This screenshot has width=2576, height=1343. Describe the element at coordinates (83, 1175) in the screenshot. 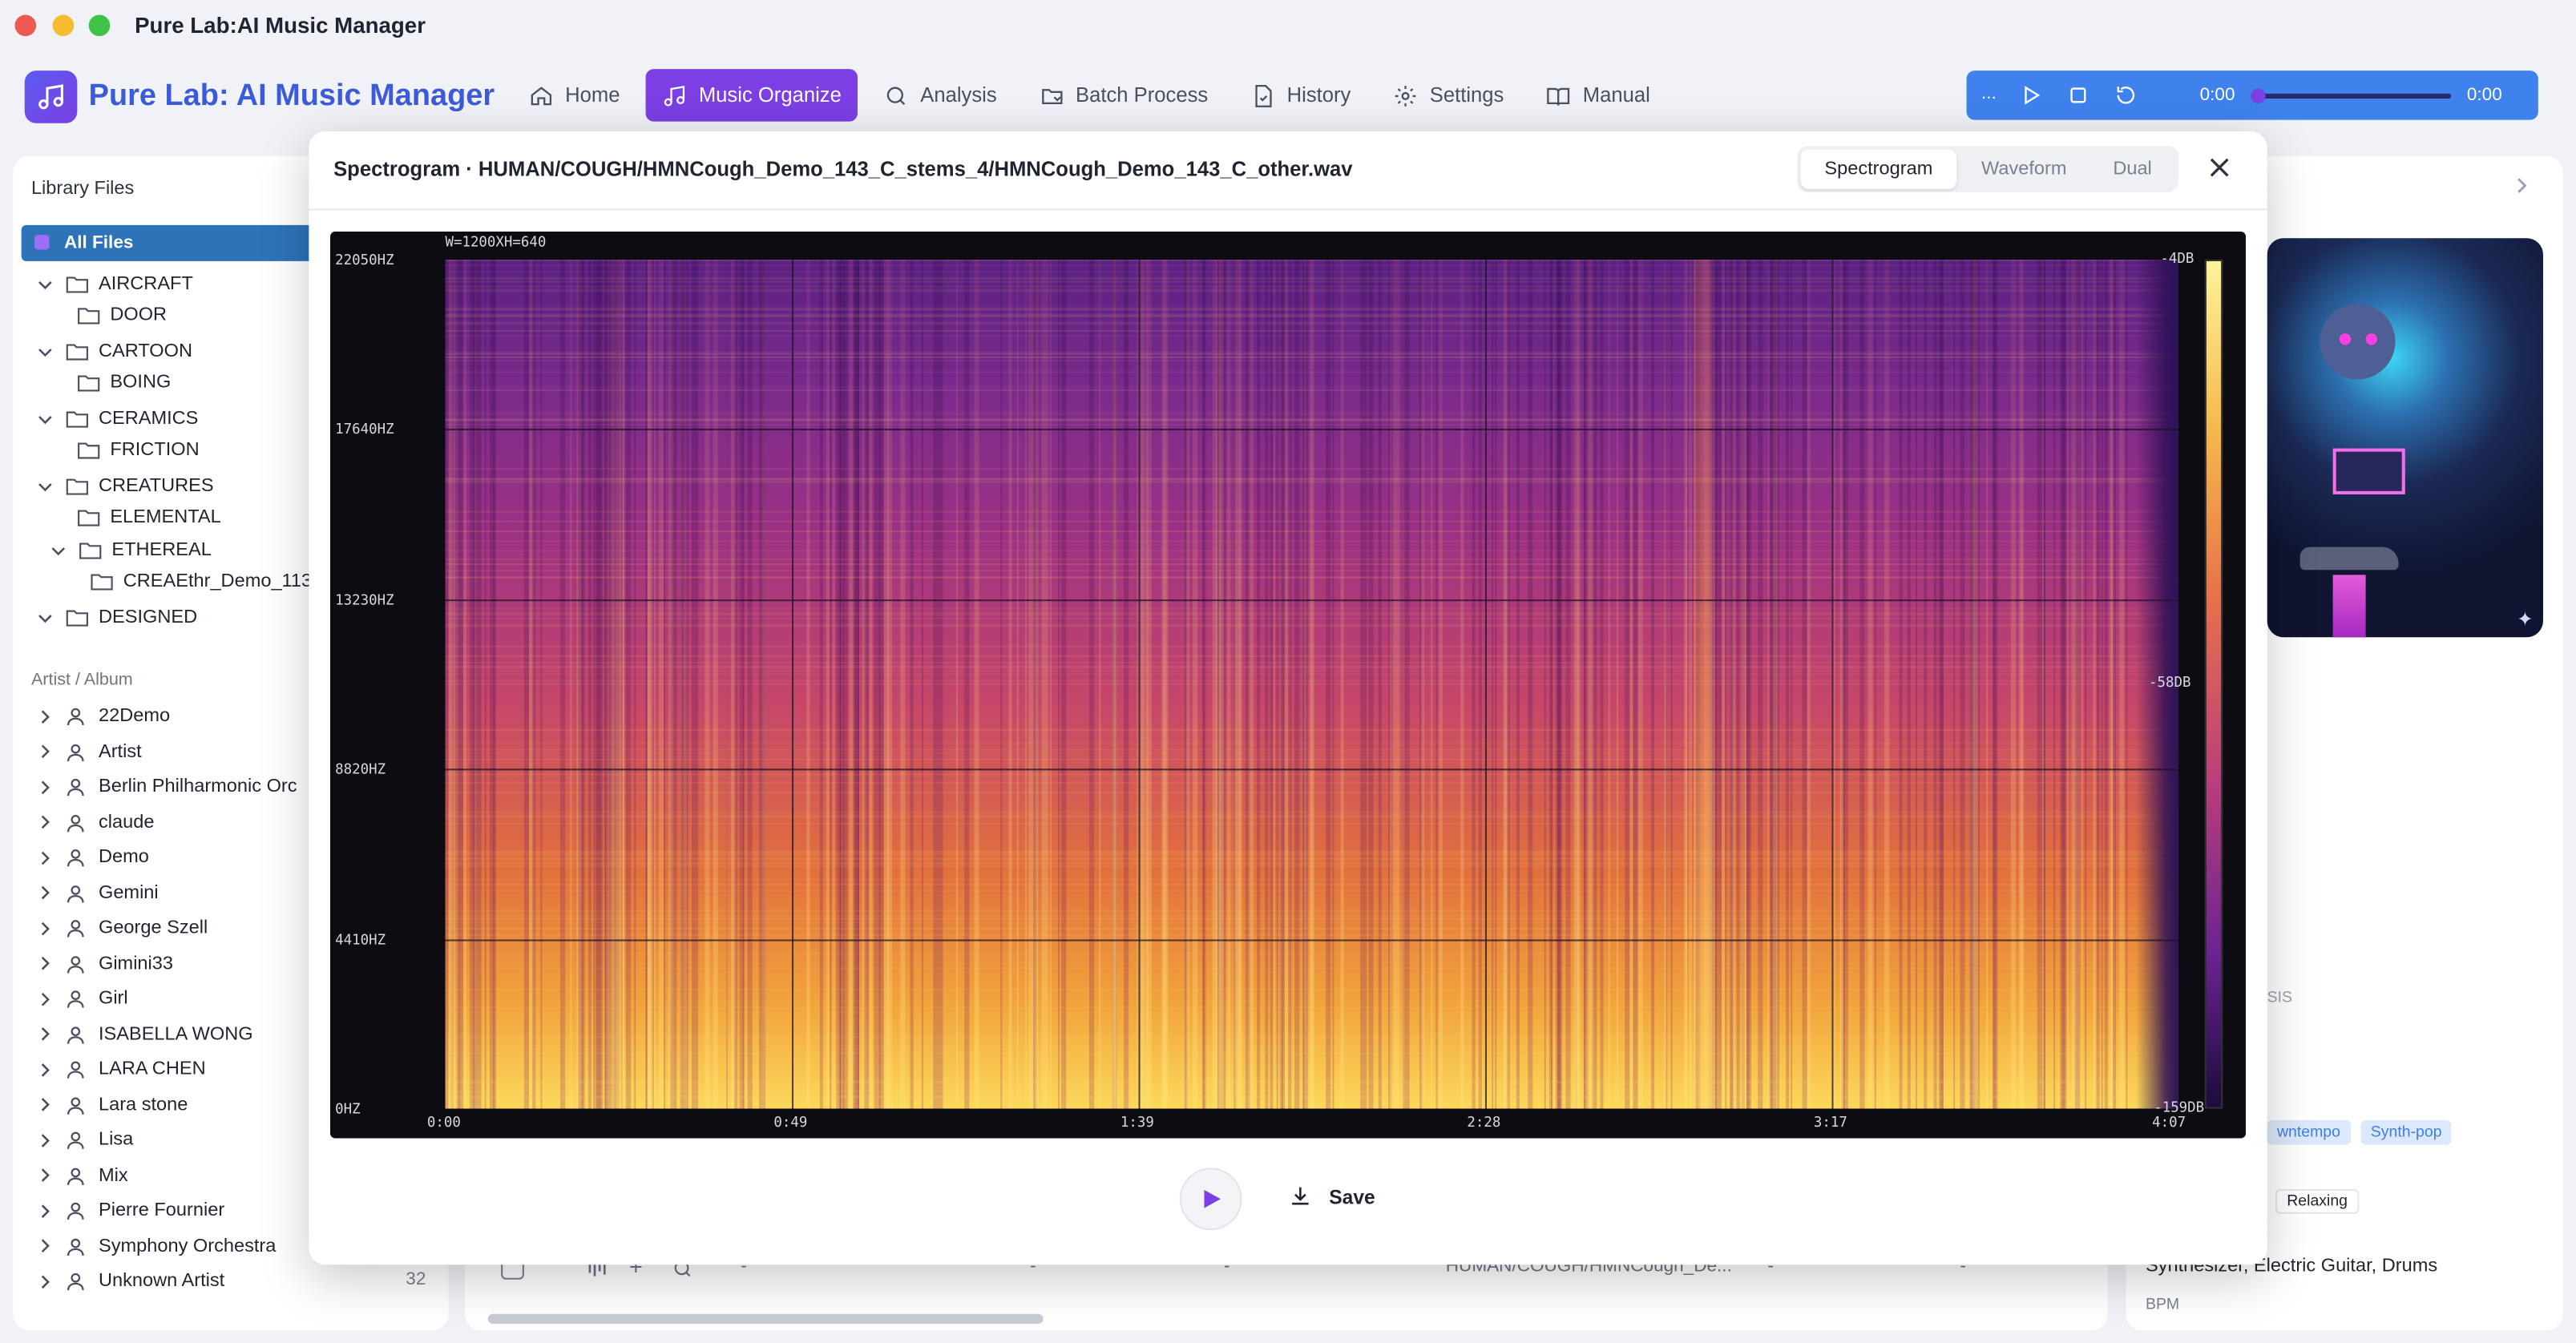

I see `artist-item: Mix` at that location.